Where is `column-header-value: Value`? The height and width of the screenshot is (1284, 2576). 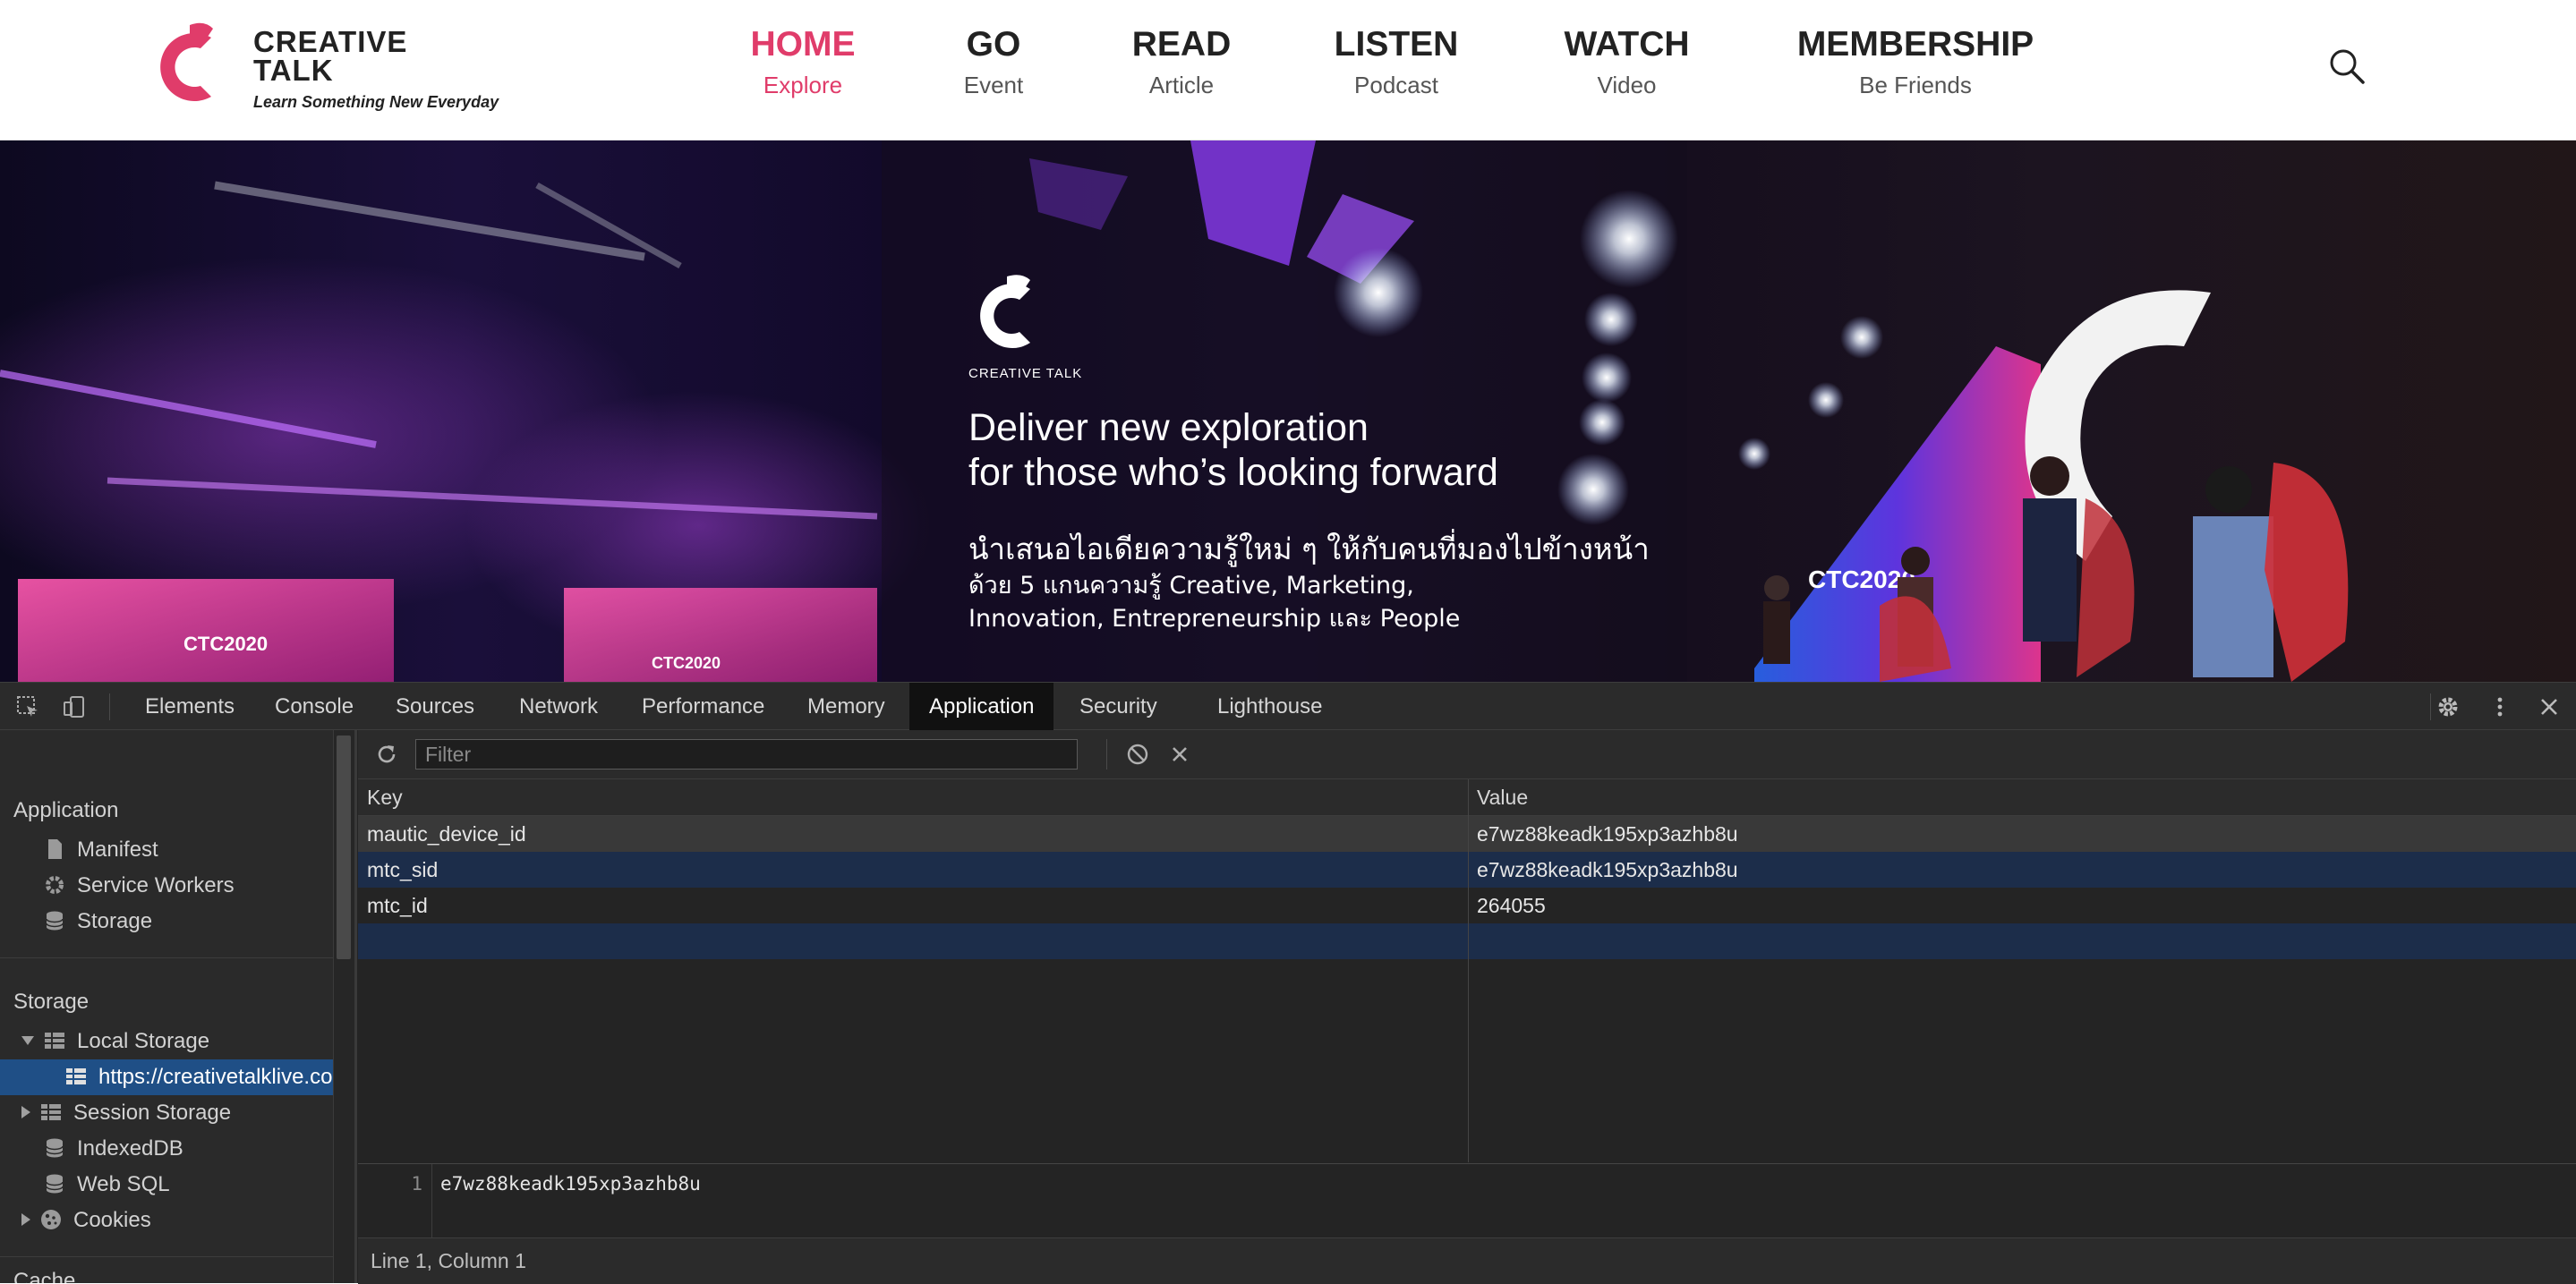
column-header-value: Value is located at coordinates (1498, 797).